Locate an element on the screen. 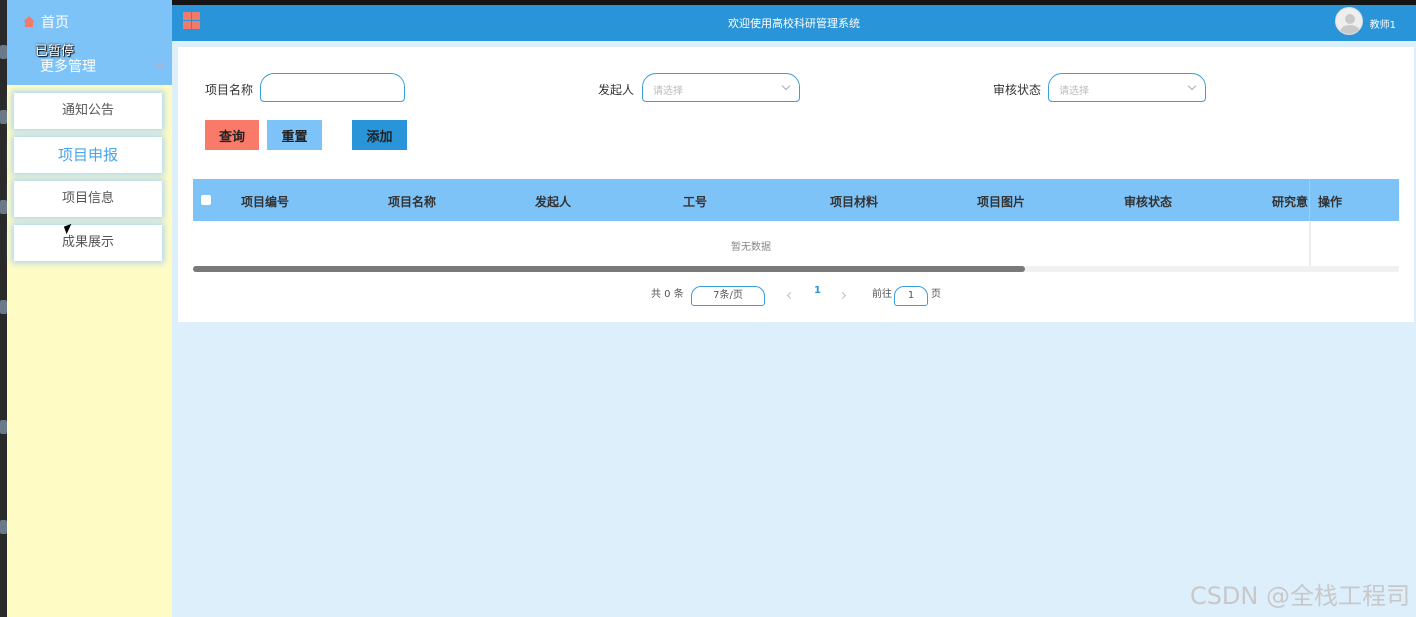  page-size-select: 7条/页 is located at coordinates (728, 296).